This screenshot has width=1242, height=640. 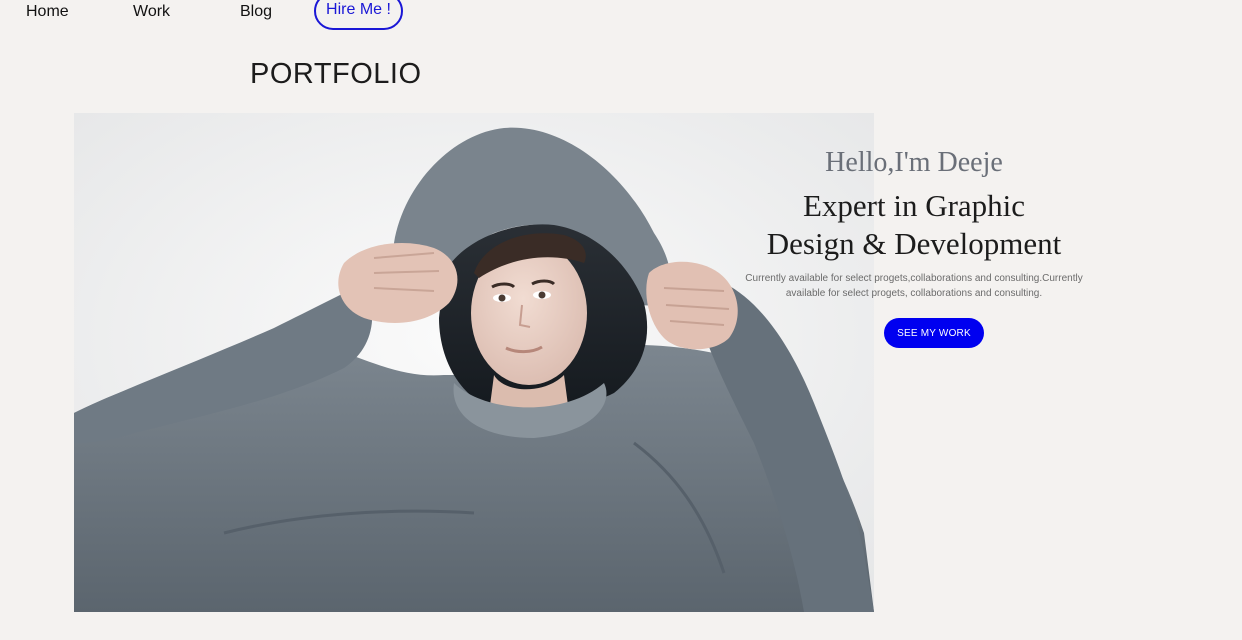 What do you see at coordinates (151, 12) in the screenshot?
I see `nav-link-work: Work` at bounding box center [151, 12].